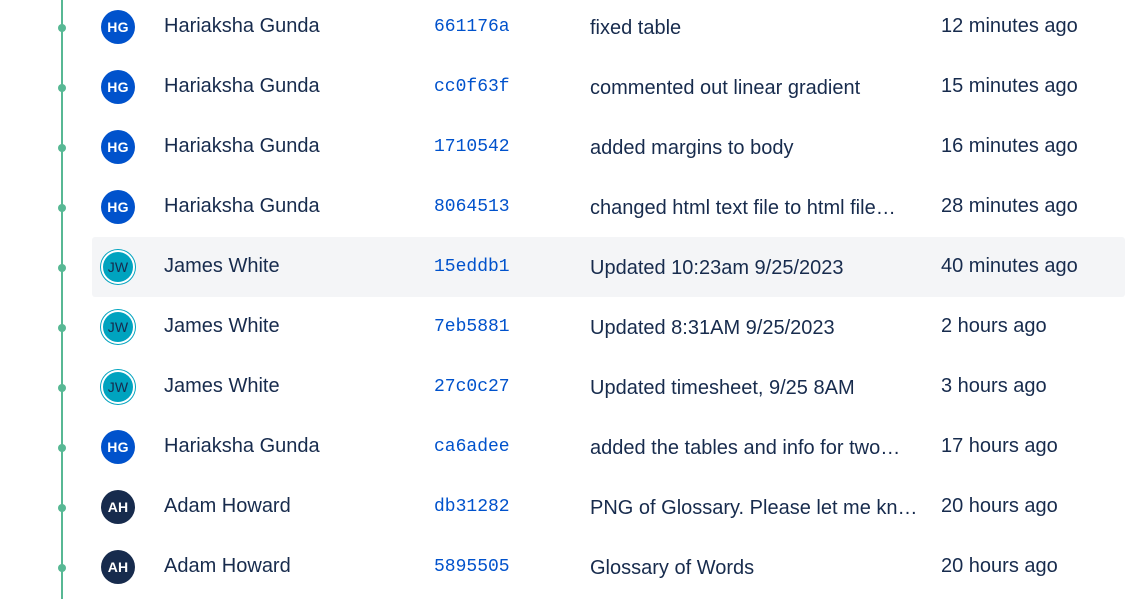 The height and width of the screenshot is (599, 1125). What do you see at coordinates (472, 87) in the screenshot?
I see `commit-hash-link: cc0f63f` at bounding box center [472, 87].